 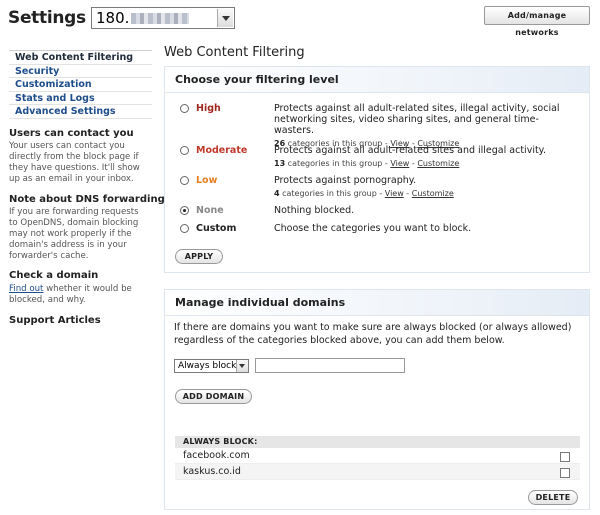 What do you see at coordinates (80, 112) in the screenshot?
I see `sidebar-item-advanced-settings: Advanced Settings` at bounding box center [80, 112].